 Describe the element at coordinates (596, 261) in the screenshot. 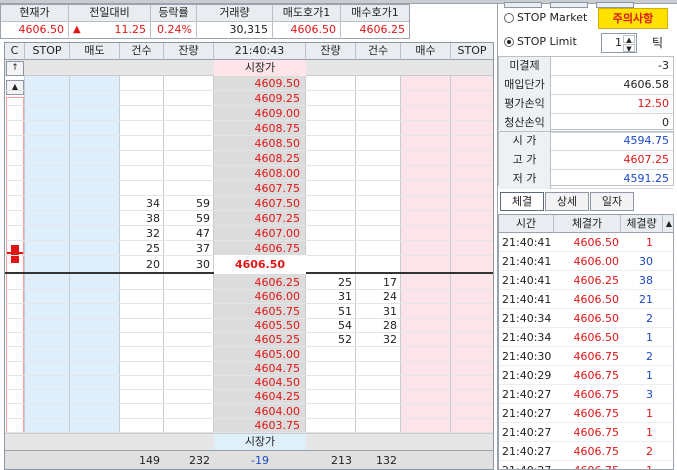

I see `trade-price: 4606.00` at that location.